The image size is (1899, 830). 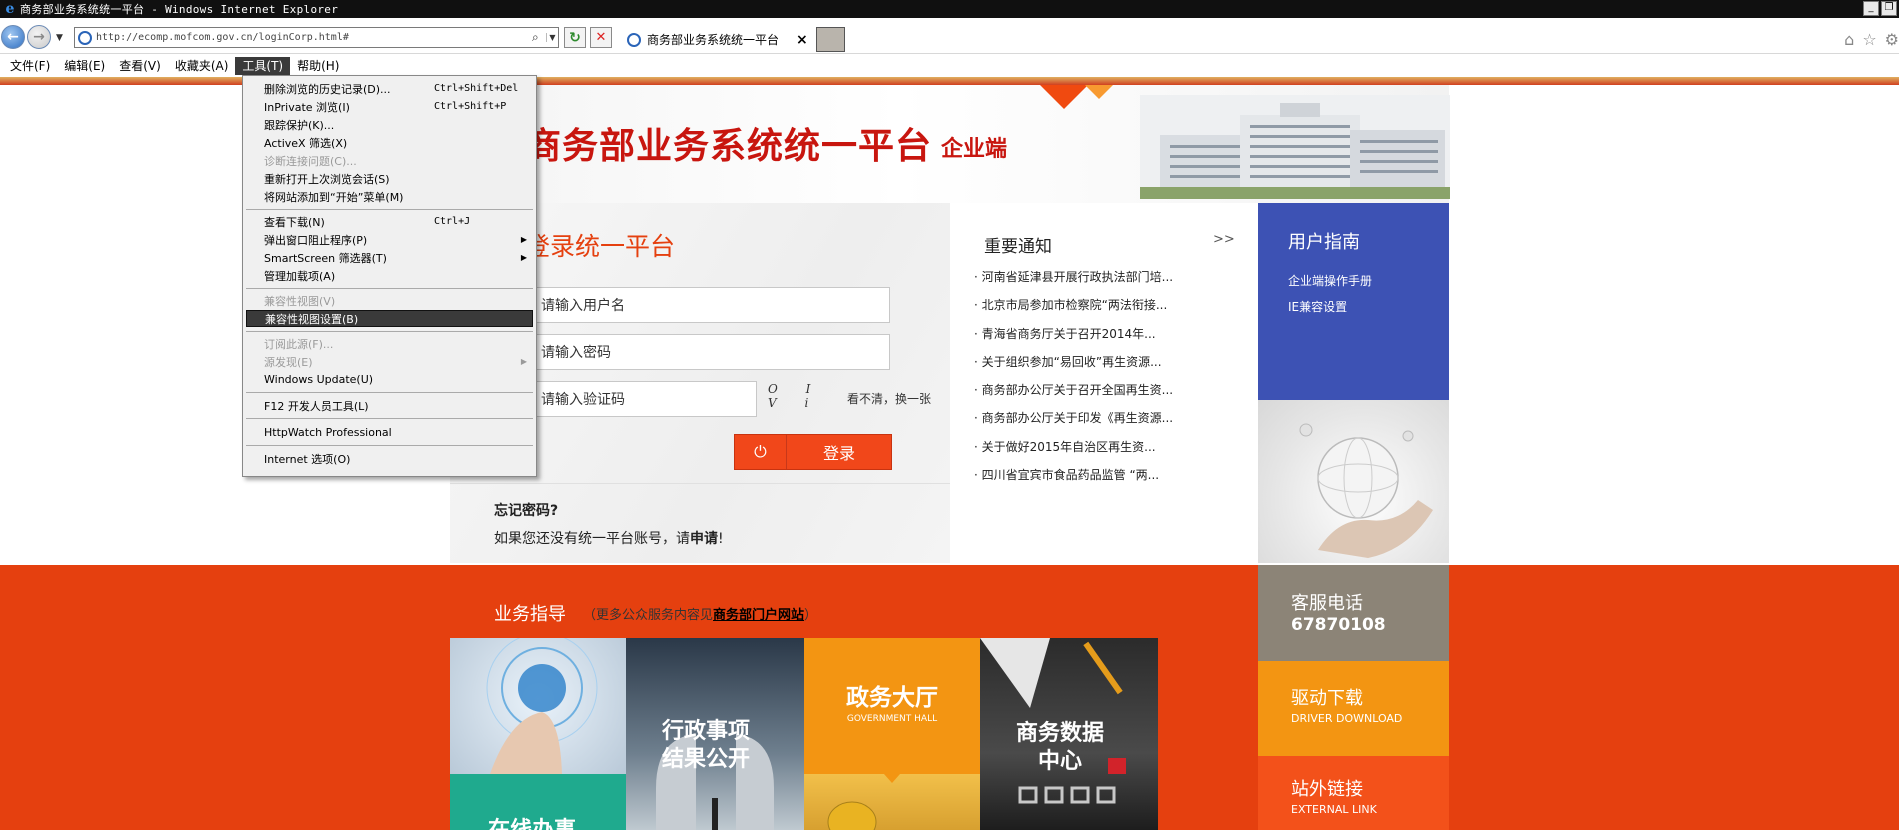 I want to click on notice-more-link: >>, so click(x=1224, y=239).